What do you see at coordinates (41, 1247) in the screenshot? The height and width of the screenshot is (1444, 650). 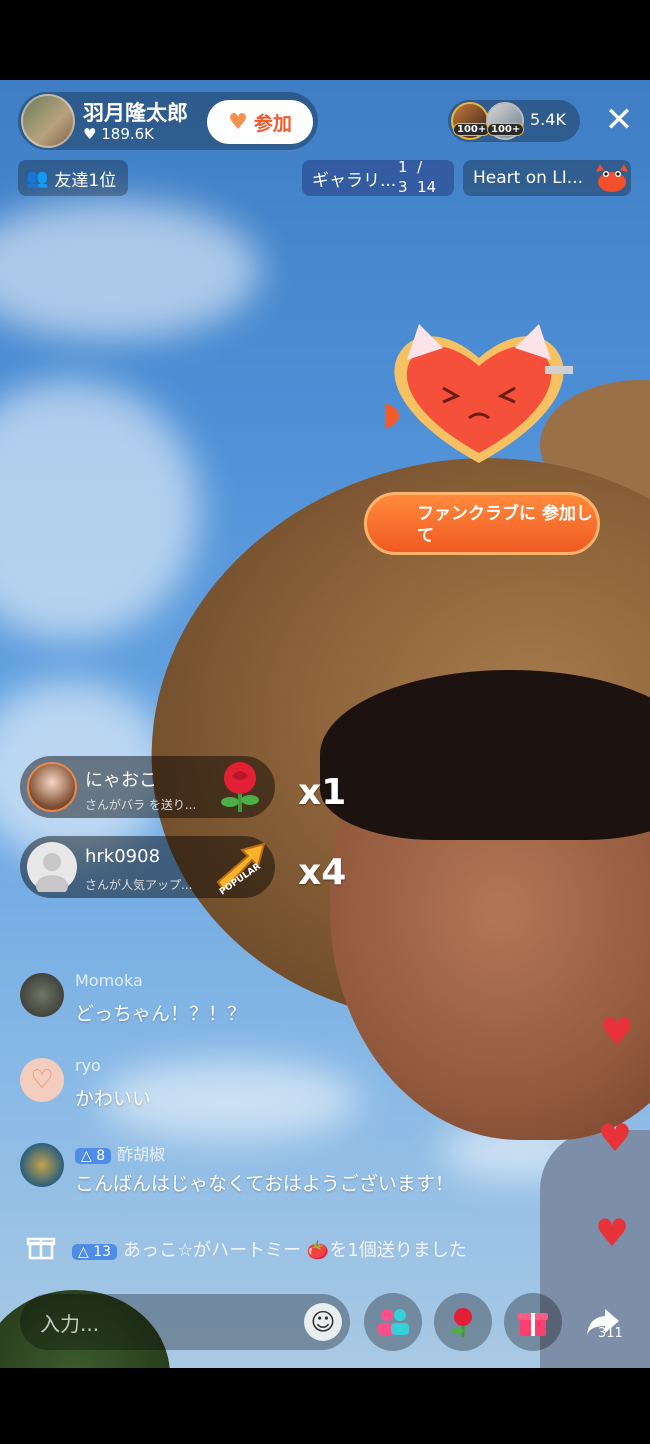 I see `gift-box-icon` at bounding box center [41, 1247].